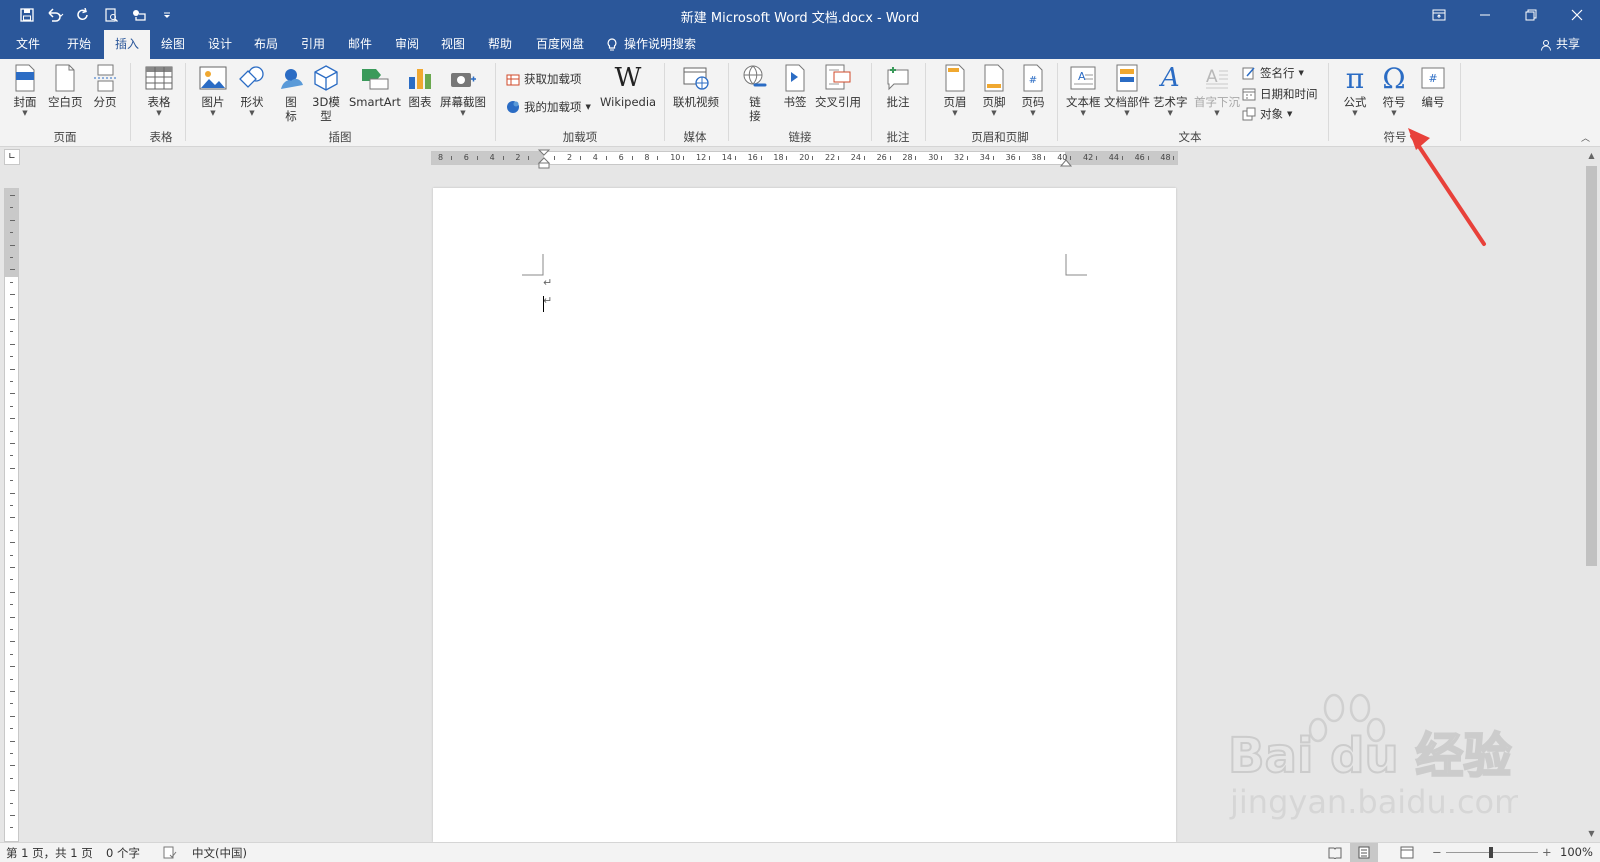 The width and height of the screenshot is (1600, 862). Describe the element at coordinates (1033, 78) in the screenshot. I see `page-number-icon: #` at that location.